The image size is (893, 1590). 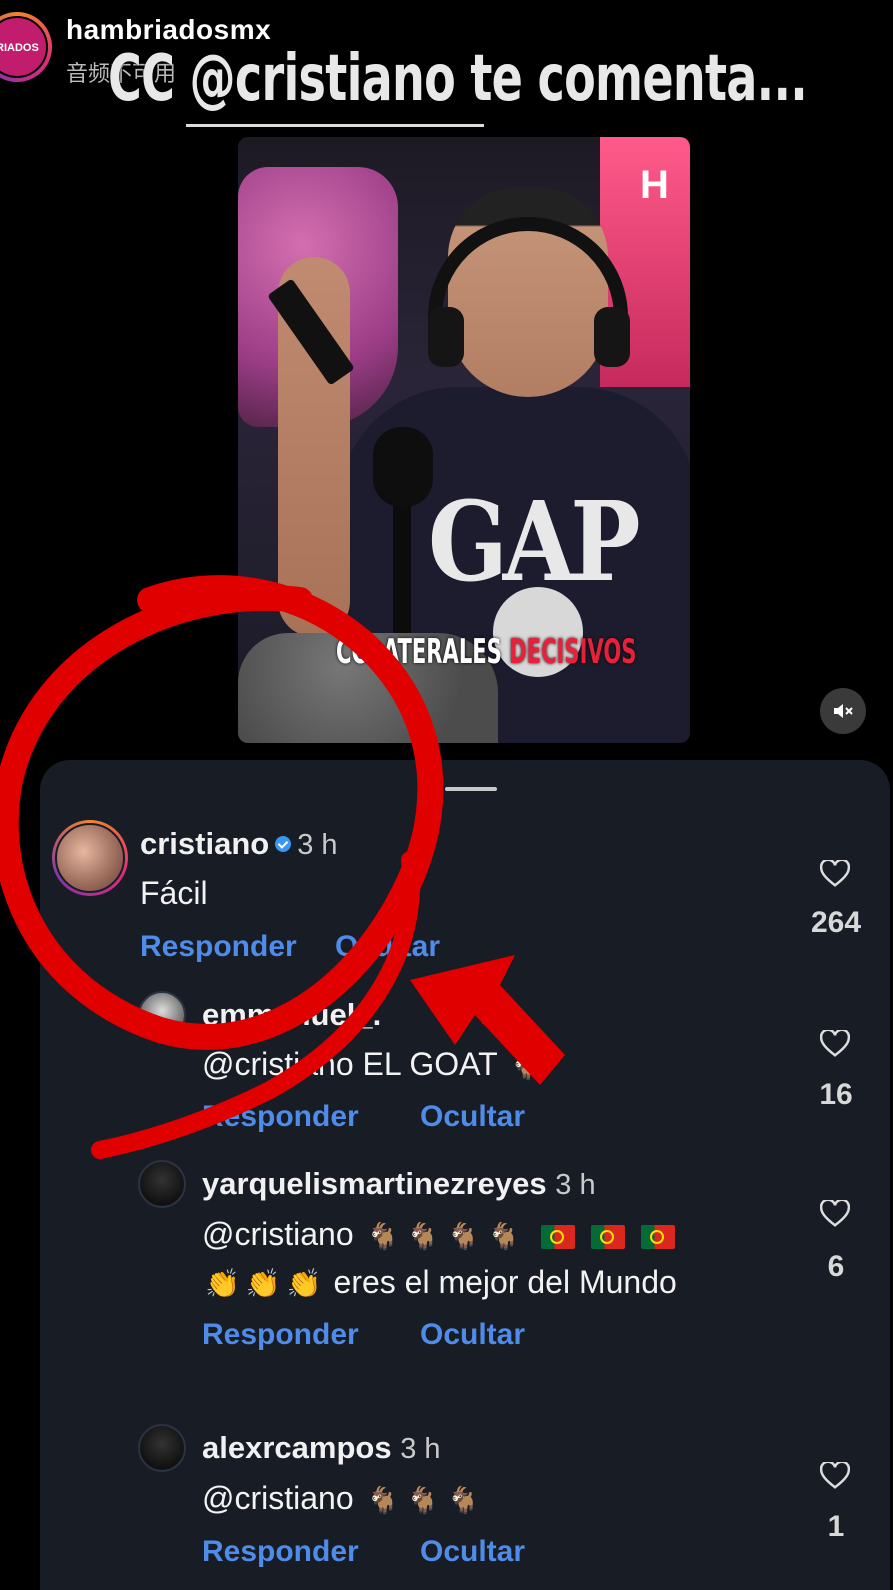 What do you see at coordinates (836, 1094) in the screenshot?
I see `like-count: 16` at bounding box center [836, 1094].